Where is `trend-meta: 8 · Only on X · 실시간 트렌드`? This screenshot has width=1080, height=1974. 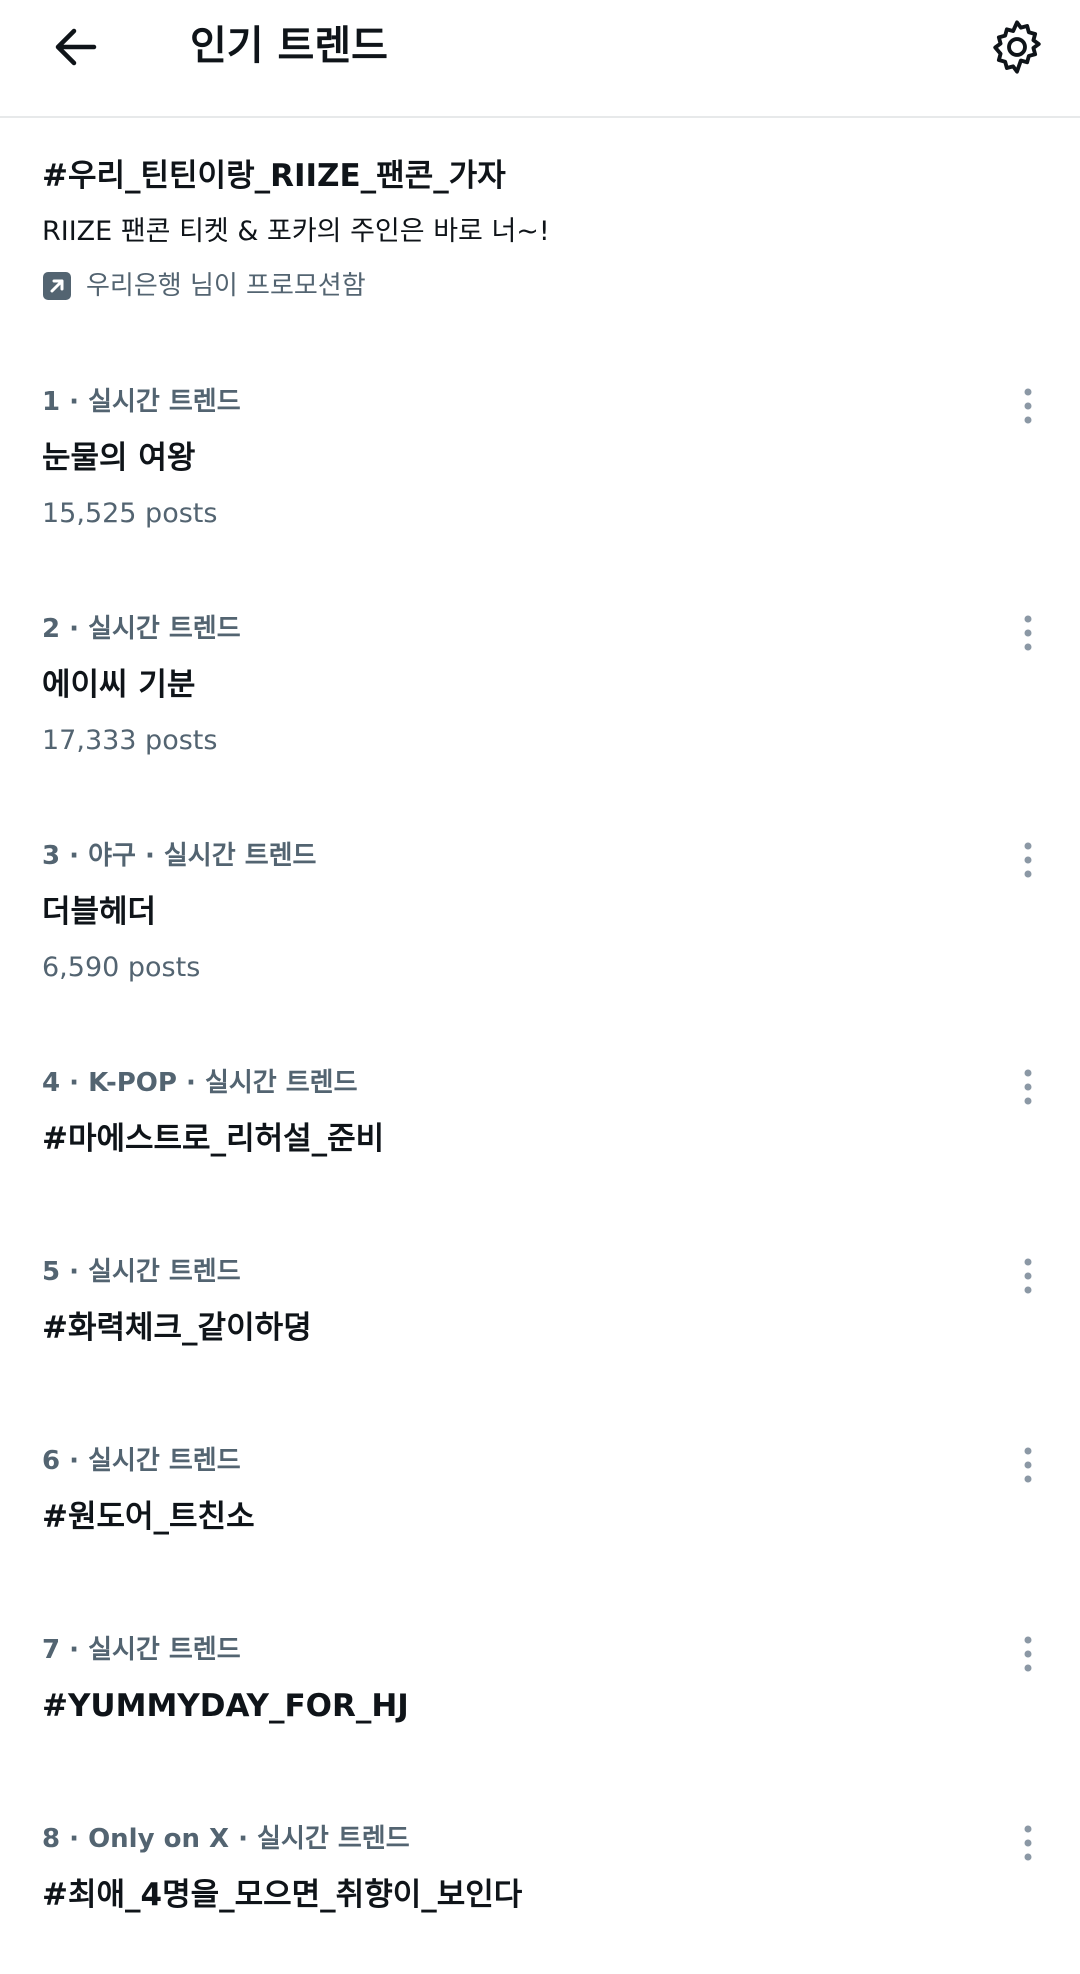
trend-meta: 8 · Only on X · 실시간 트렌드 is located at coordinates (226, 1839).